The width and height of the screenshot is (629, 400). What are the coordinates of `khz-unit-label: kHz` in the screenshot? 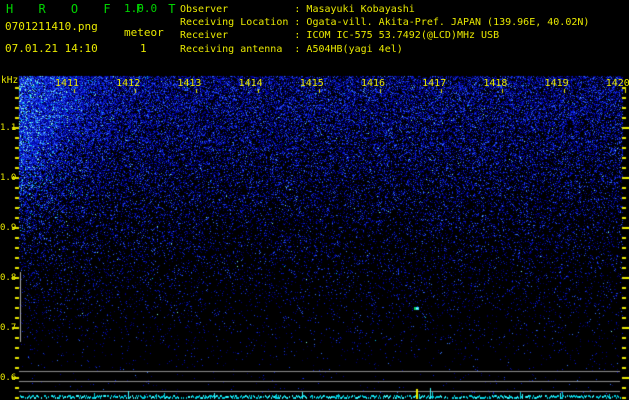 It's located at (10, 80).